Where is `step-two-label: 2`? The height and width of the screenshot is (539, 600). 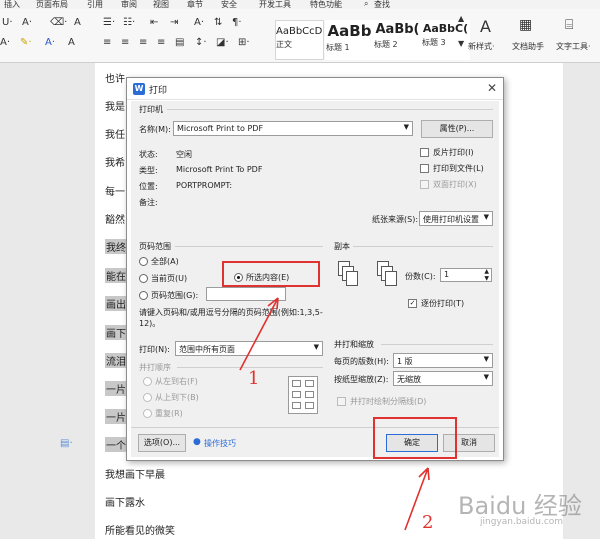
step-two-label: 2 is located at coordinates (428, 522).